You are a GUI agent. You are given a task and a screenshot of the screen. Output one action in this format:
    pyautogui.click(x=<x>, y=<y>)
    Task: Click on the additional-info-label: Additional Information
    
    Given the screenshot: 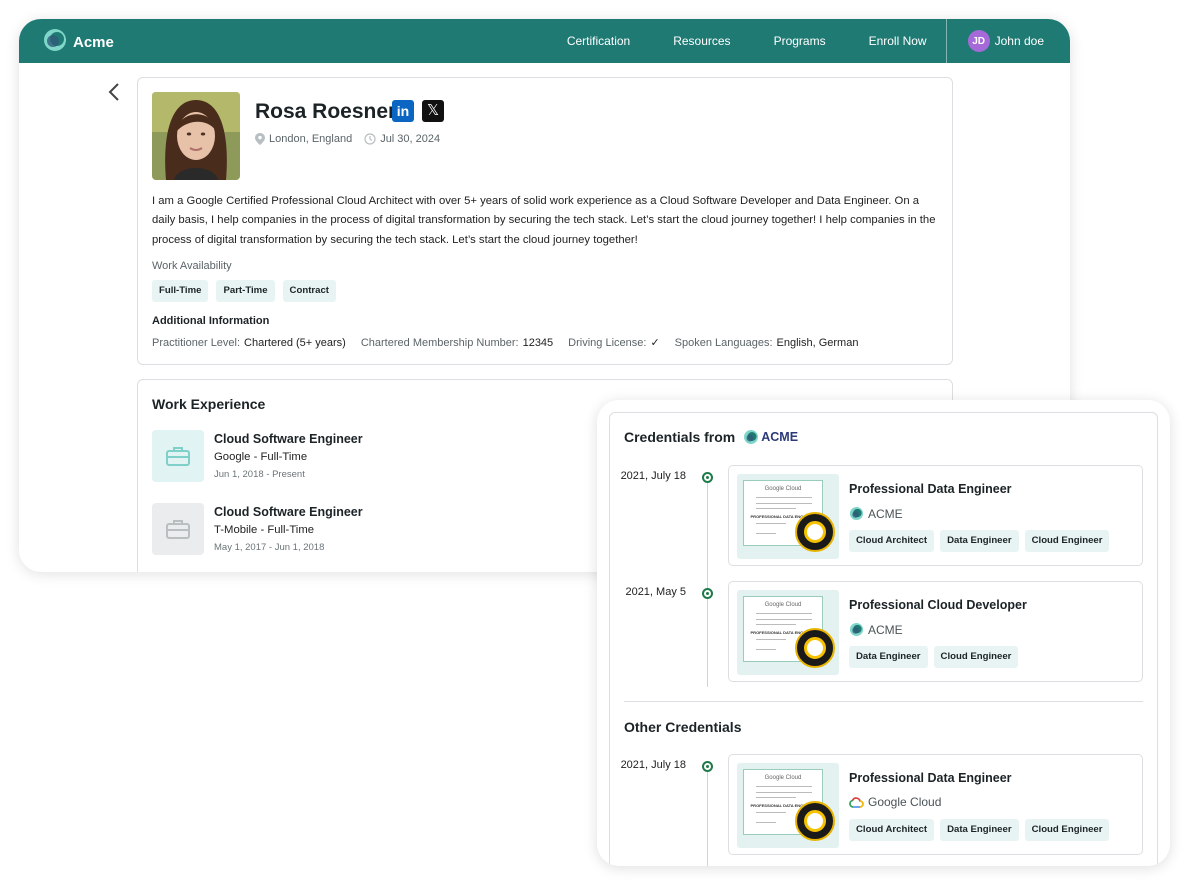 What is the action you would take?
    pyautogui.click(x=211, y=321)
    